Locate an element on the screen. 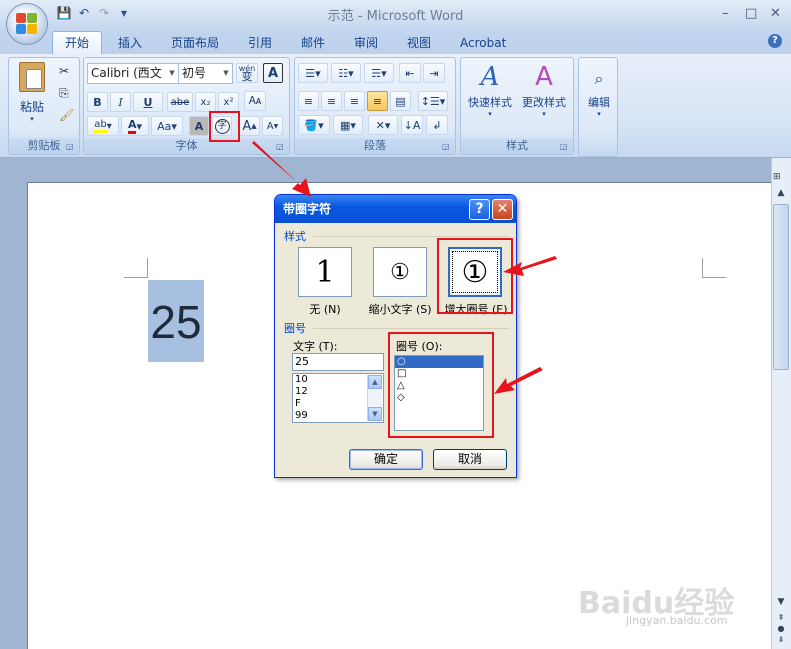 The image size is (791, 649). tab-mailings: 邮件 is located at coordinates (313, 42).